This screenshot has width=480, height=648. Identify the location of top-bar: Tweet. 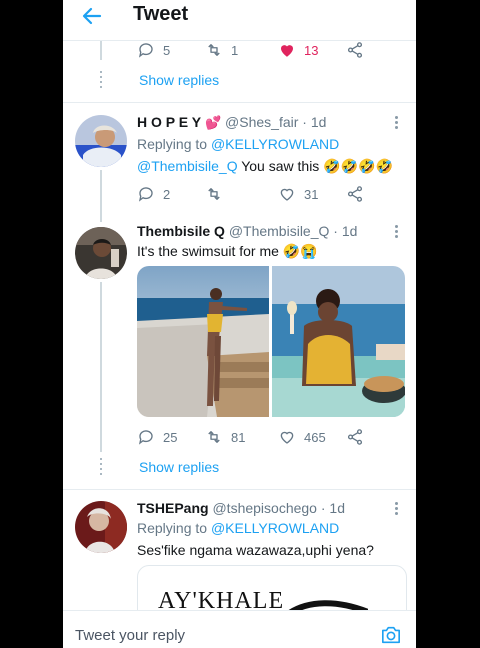
(239, 20).